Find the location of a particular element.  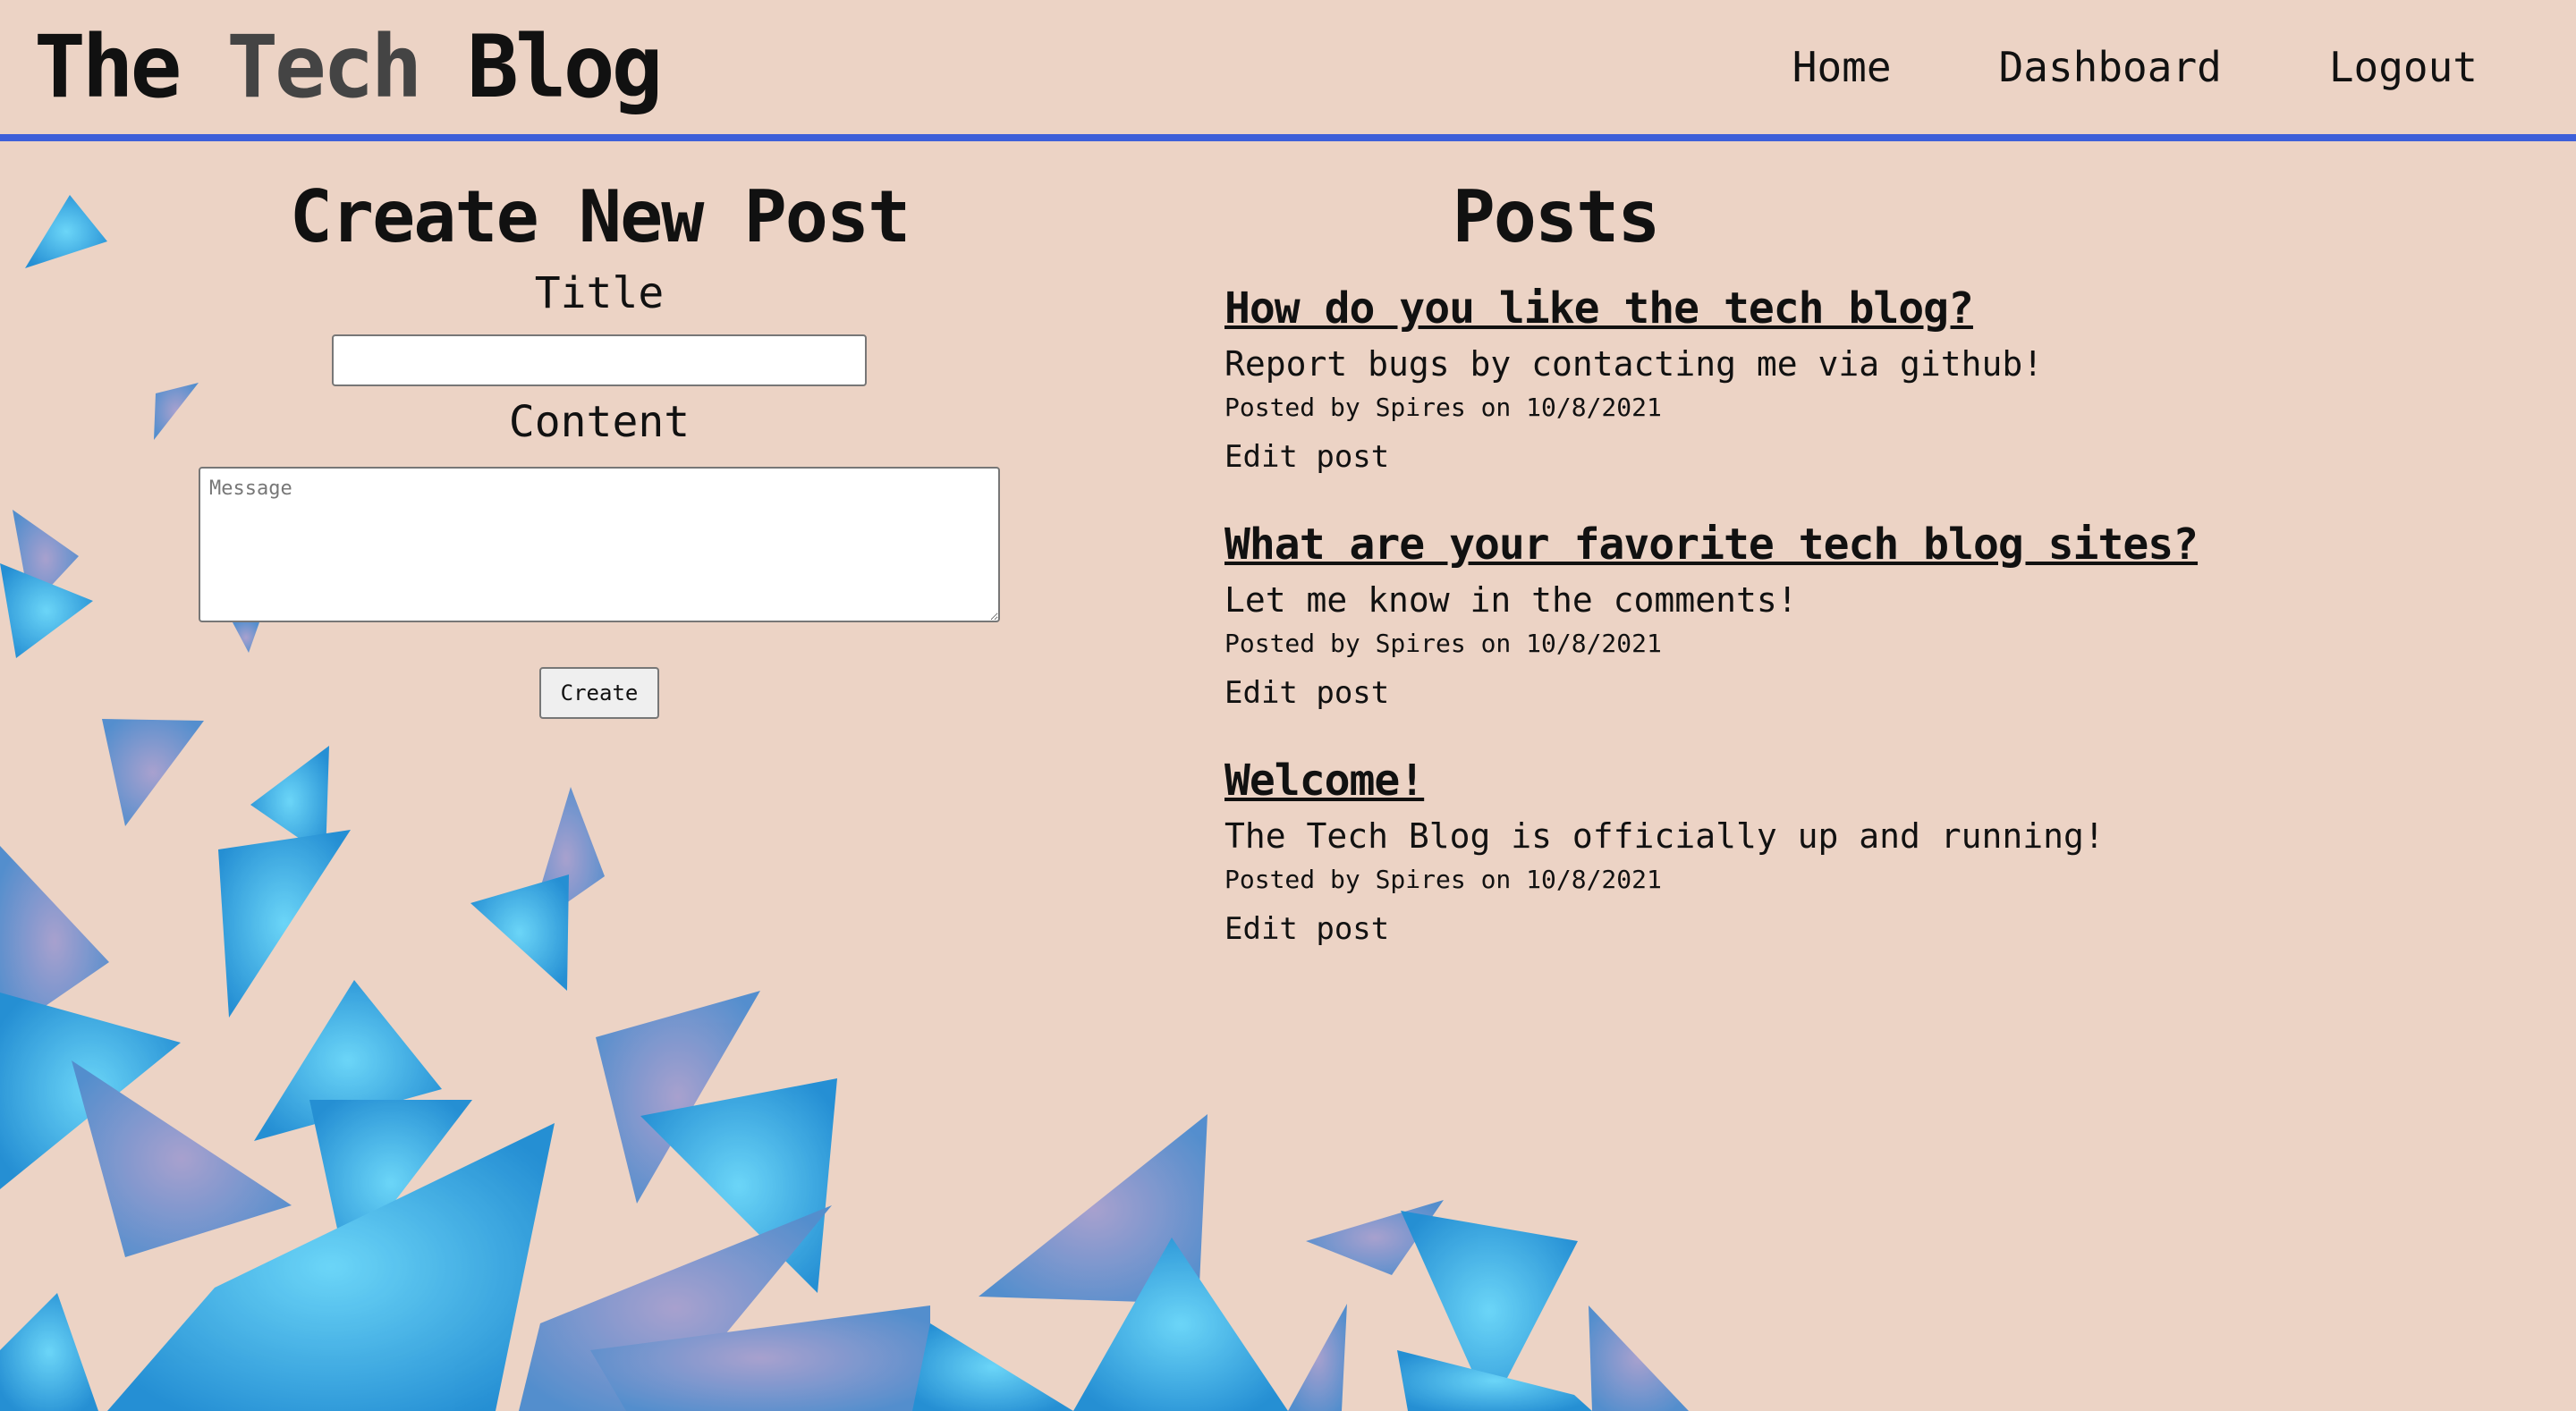

post-title-link: What are your favorite tech blog sites? is located at coordinates (1711, 545).